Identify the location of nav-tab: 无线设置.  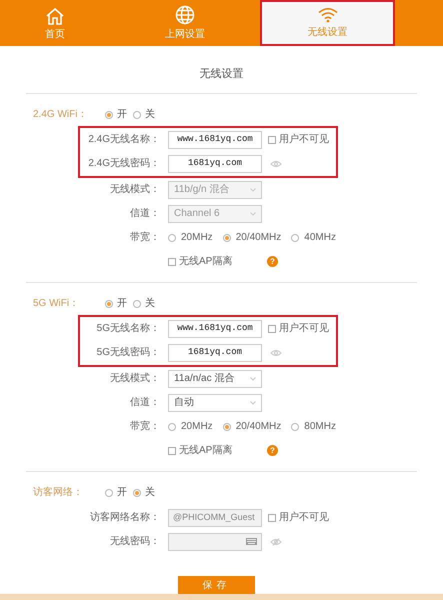
(327, 23).